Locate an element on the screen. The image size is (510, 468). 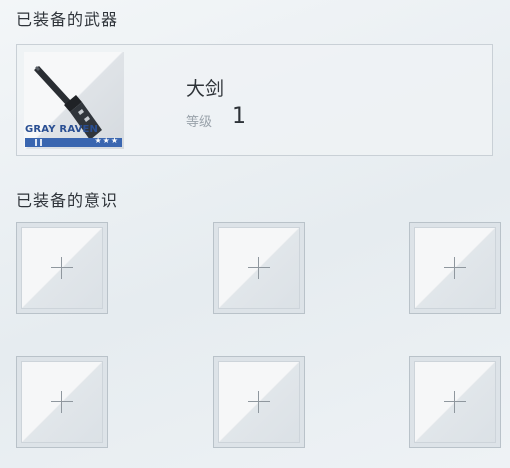
level-value: 1 is located at coordinates (239, 116).